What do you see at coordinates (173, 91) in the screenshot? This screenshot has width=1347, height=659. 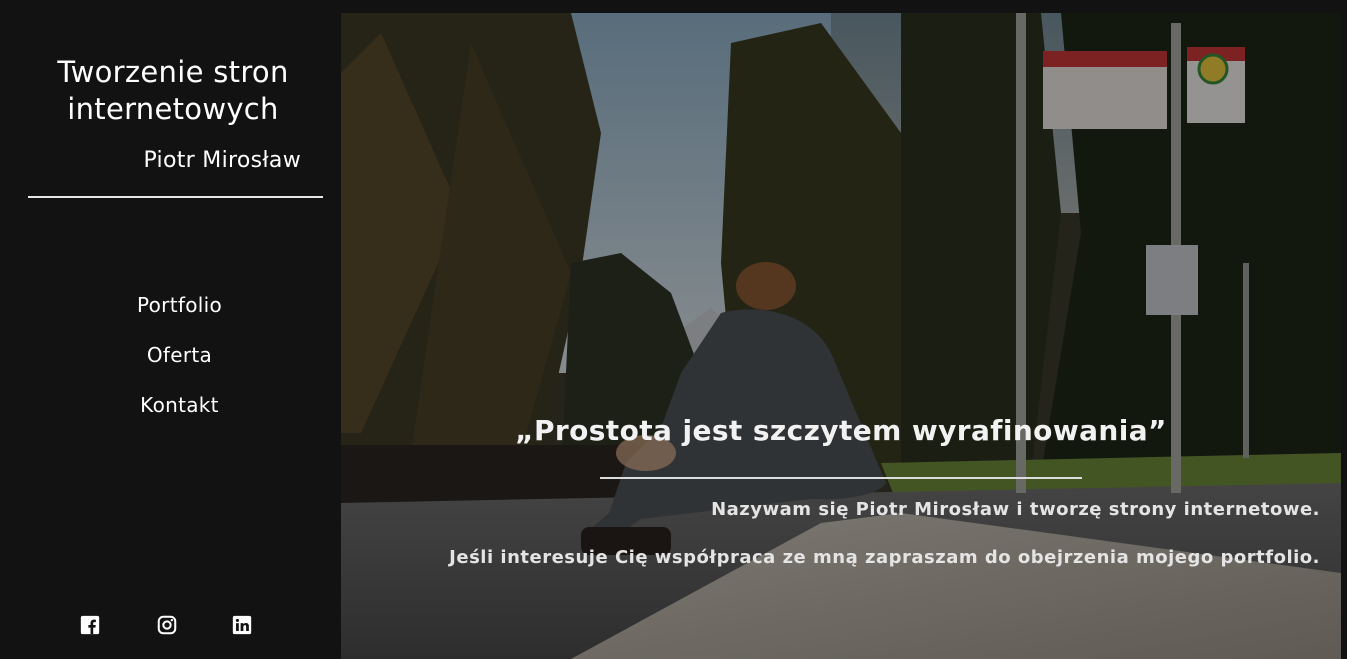 I see `site-title: Tworzenie stron internetowych` at bounding box center [173, 91].